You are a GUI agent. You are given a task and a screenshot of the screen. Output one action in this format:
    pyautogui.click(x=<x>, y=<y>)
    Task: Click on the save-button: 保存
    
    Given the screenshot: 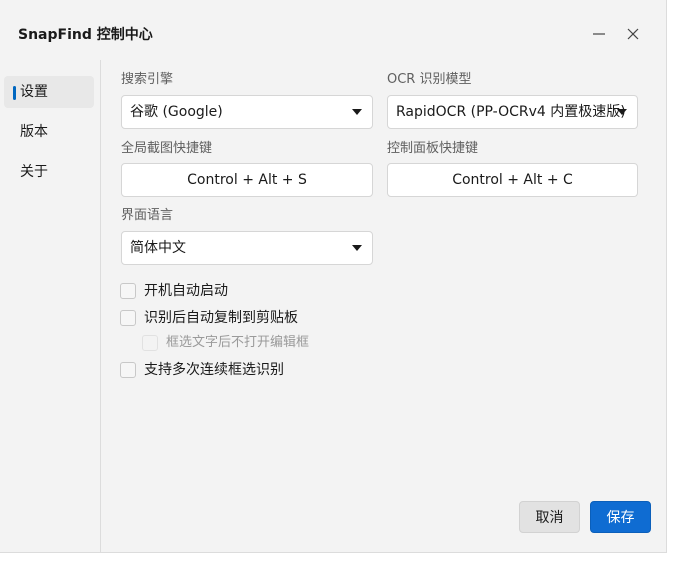 What is the action you would take?
    pyautogui.click(x=620, y=517)
    